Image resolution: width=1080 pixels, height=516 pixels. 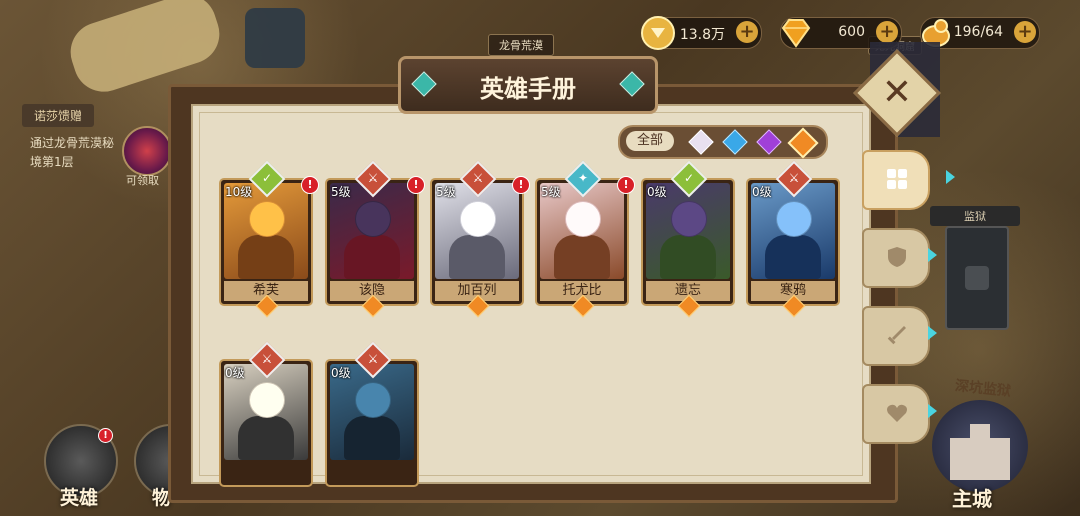 What do you see at coordinates (978, 32) in the screenshot?
I see `stamina-value: 196/64` at bounding box center [978, 32].